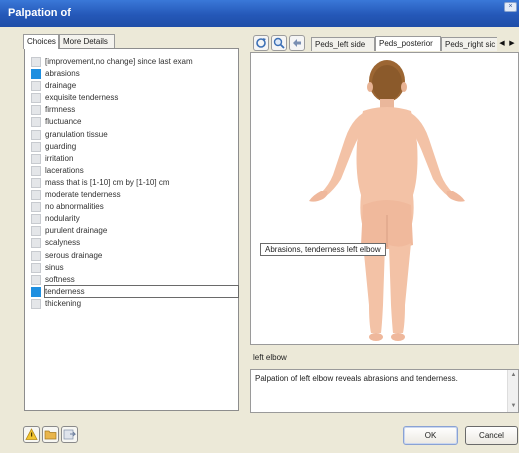  I want to click on choice-label: no abnormalities, so click(74, 207).